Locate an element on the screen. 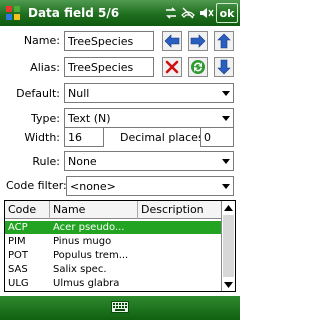  cell-name: Salix spec. is located at coordinates (80, 269).